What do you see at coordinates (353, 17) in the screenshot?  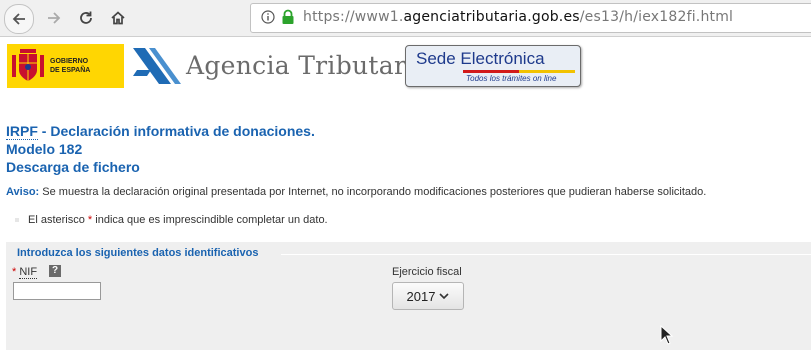 I see `url-prefix: https://www1.` at bounding box center [353, 17].